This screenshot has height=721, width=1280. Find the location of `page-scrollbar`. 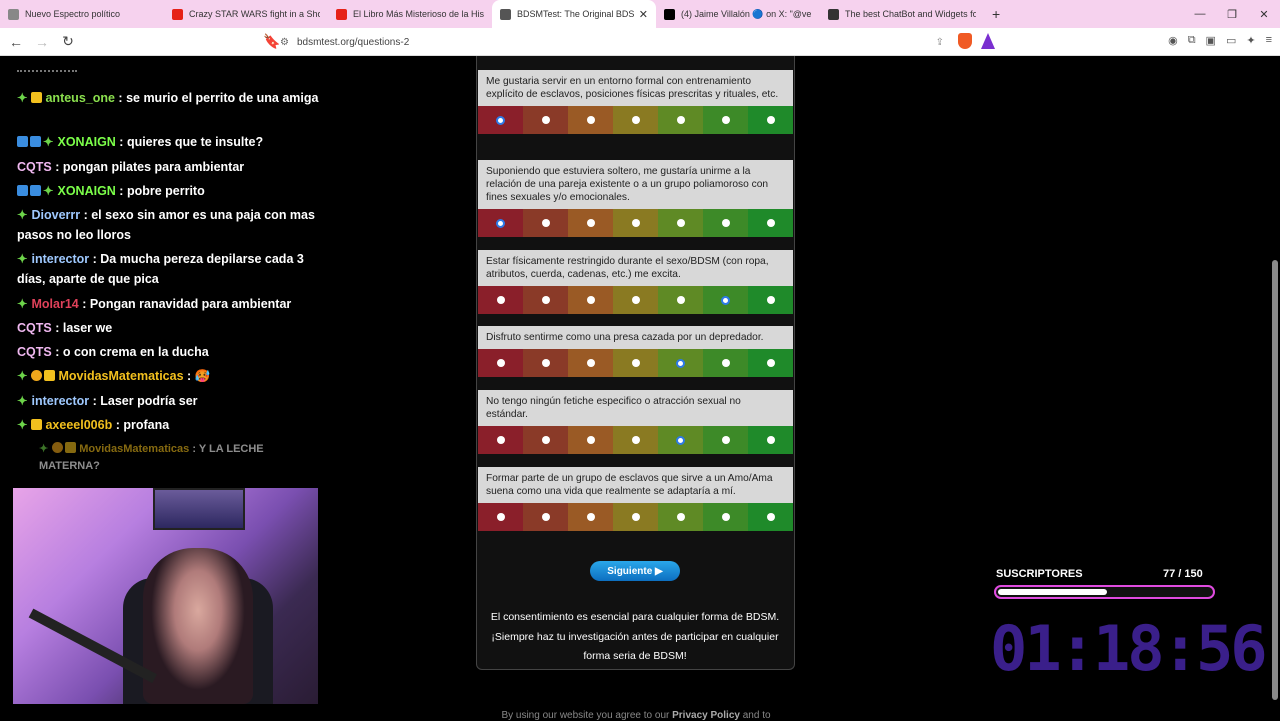

page-scrollbar is located at coordinates (1275, 385).